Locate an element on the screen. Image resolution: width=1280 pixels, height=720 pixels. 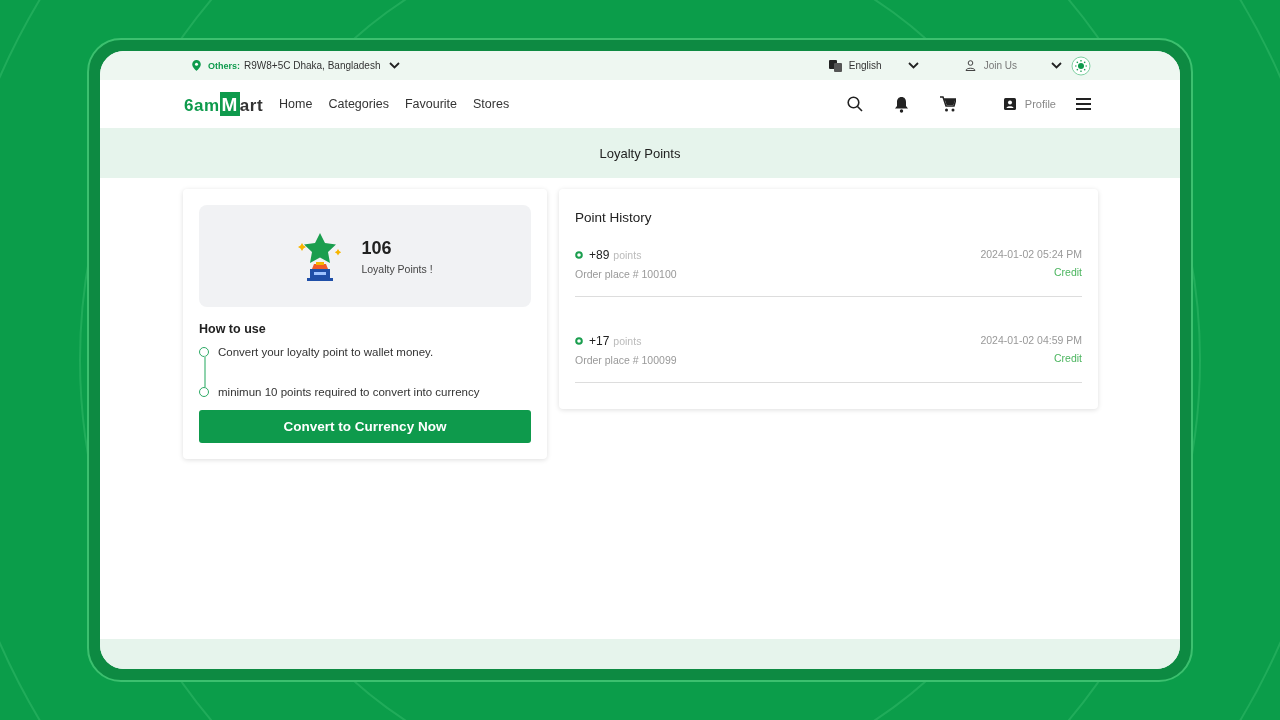
logo: 6am M art is located at coordinates (224, 104).